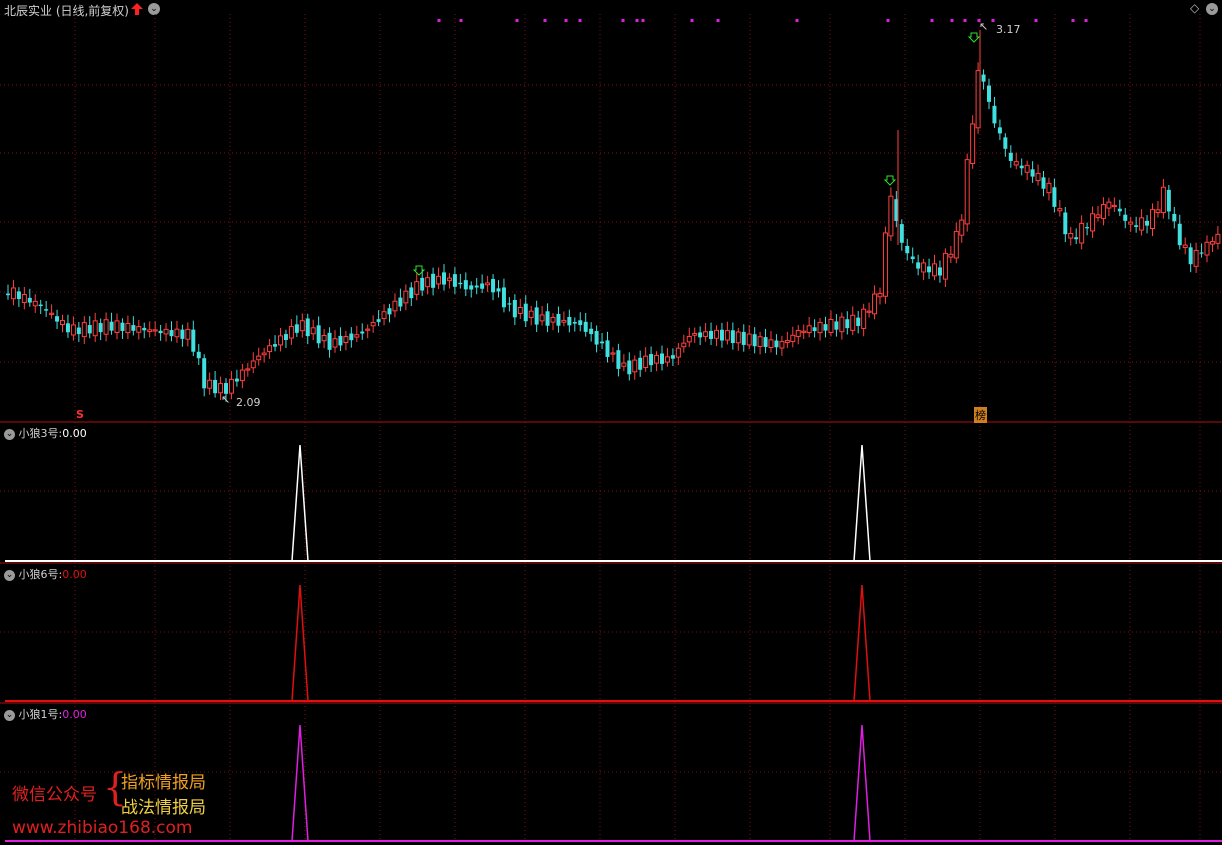  What do you see at coordinates (984, 26) in the screenshot?
I see `high-arrow-icon: ↖` at bounding box center [984, 26].